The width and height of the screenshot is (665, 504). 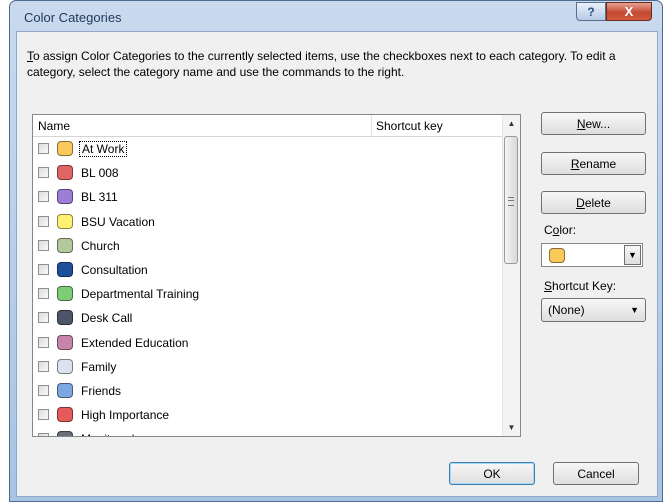 What do you see at coordinates (100, 246) in the screenshot?
I see `category-label: Church` at bounding box center [100, 246].